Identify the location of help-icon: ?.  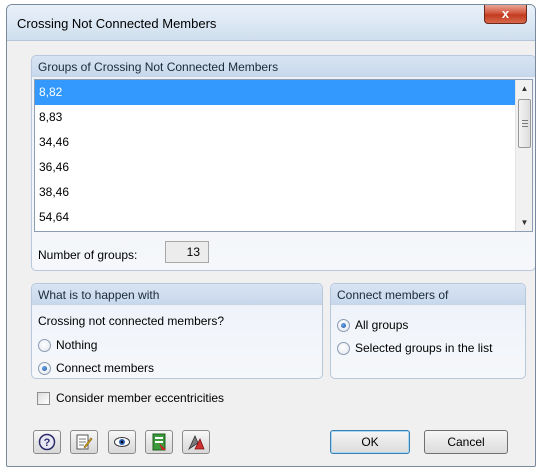
(47, 442).